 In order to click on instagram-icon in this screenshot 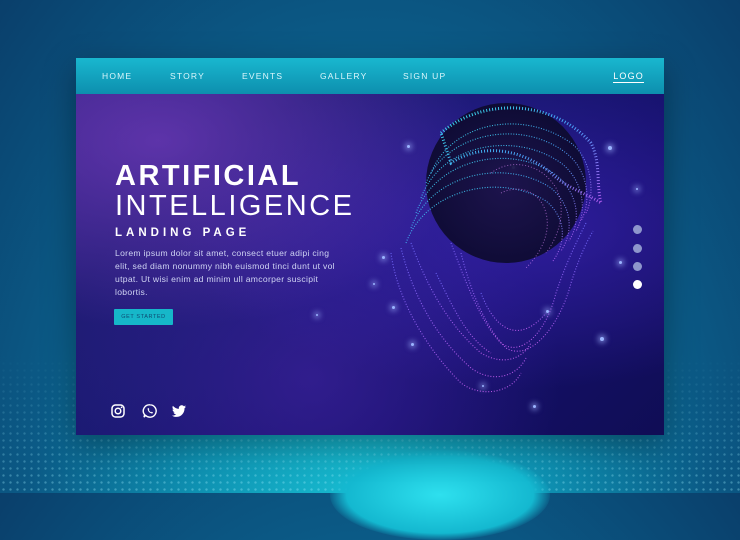, I will do `click(118, 411)`.